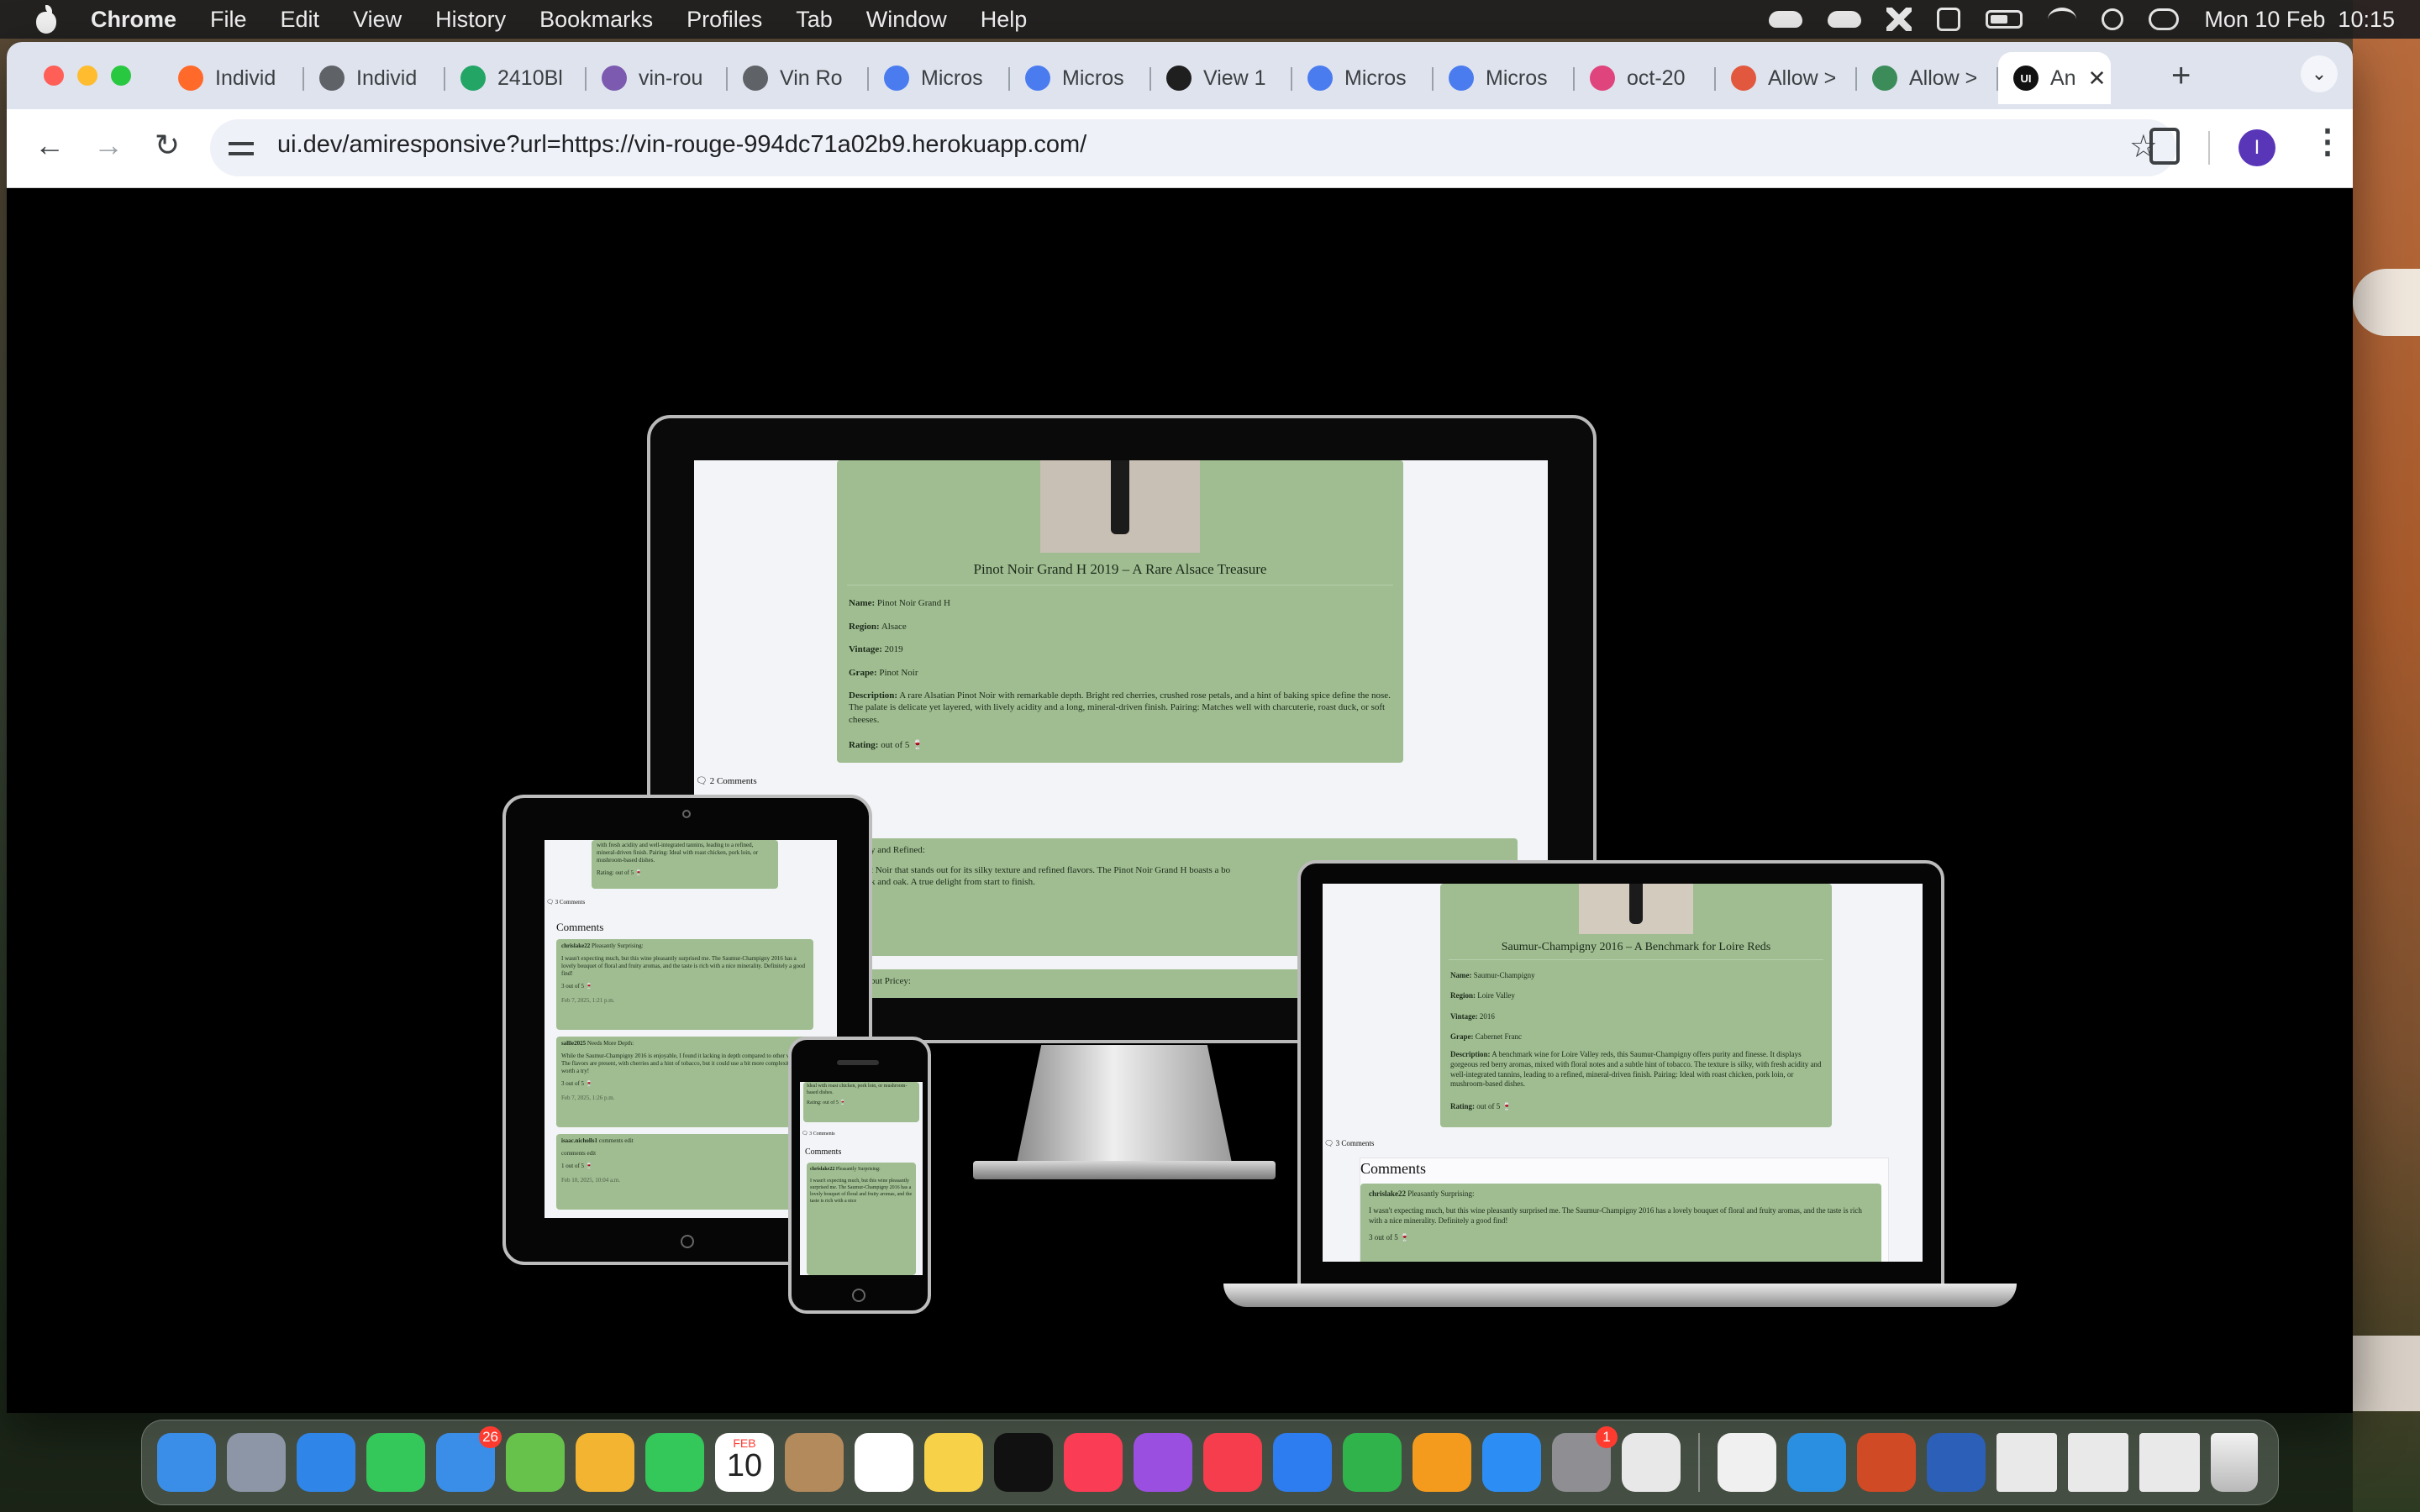  I want to click on menu-app-name: Chrome, so click(133, 20).